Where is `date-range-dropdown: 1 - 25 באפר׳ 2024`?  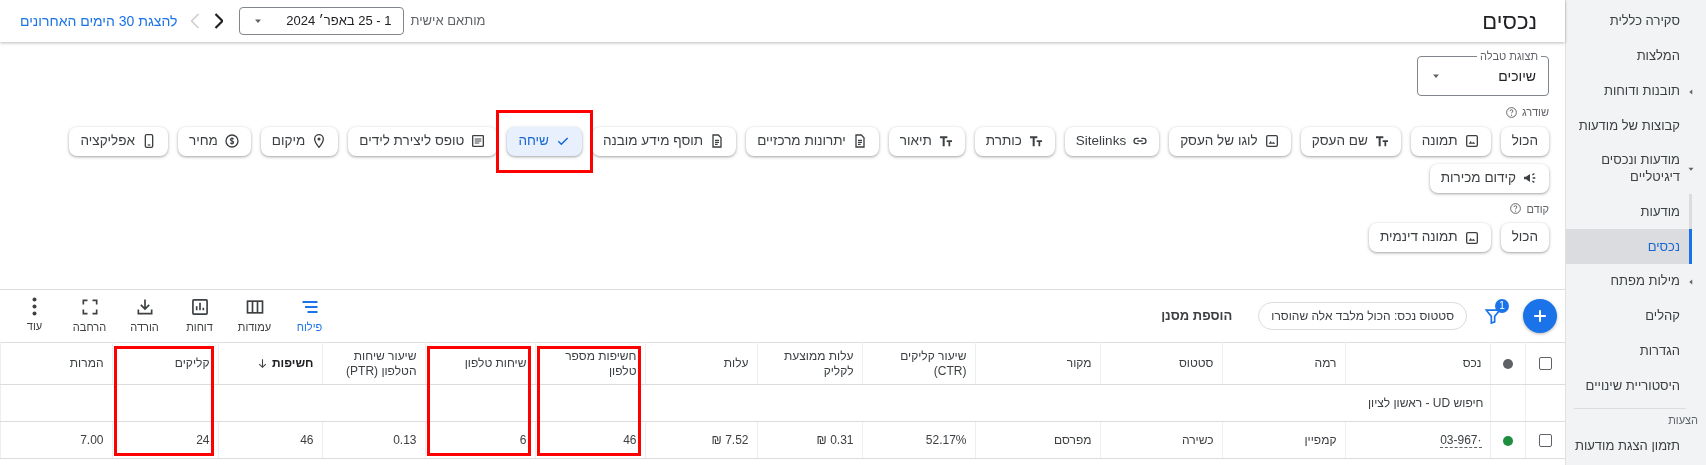
date-range-dropdown: 1 - 25 באפר׳ 2024 is located at coordinates (322, 21).